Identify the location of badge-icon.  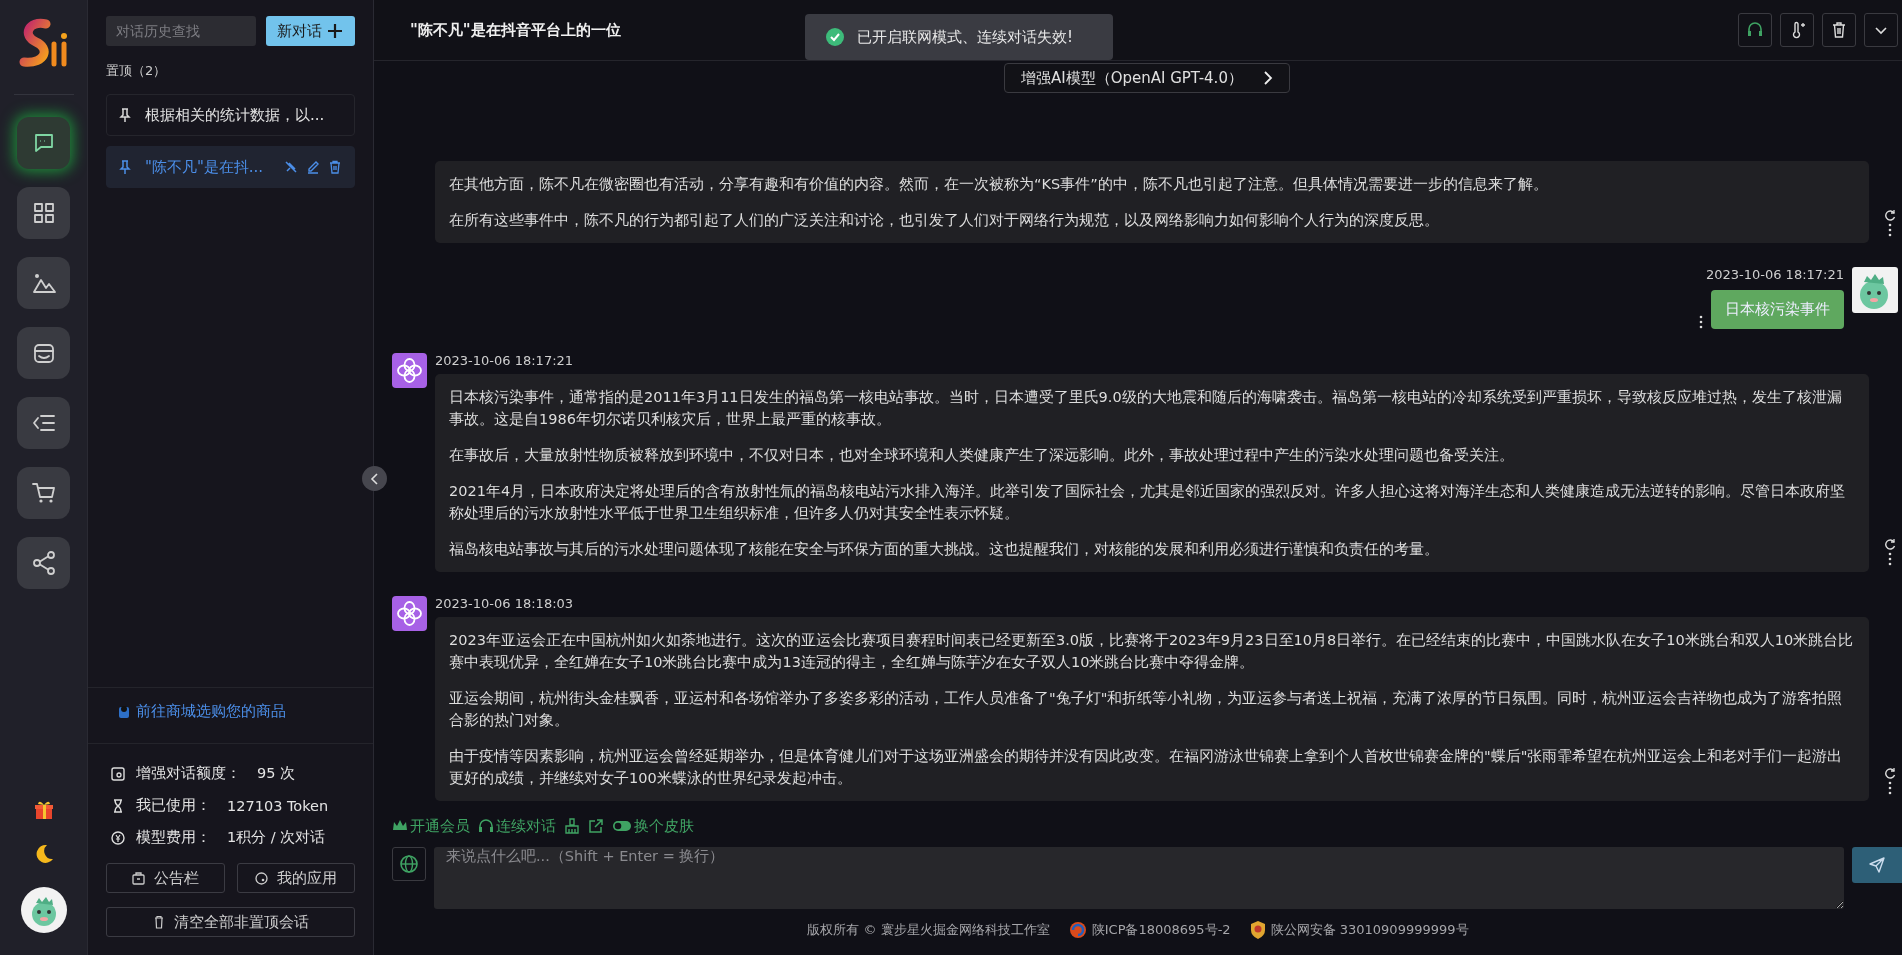
(1257, 930).